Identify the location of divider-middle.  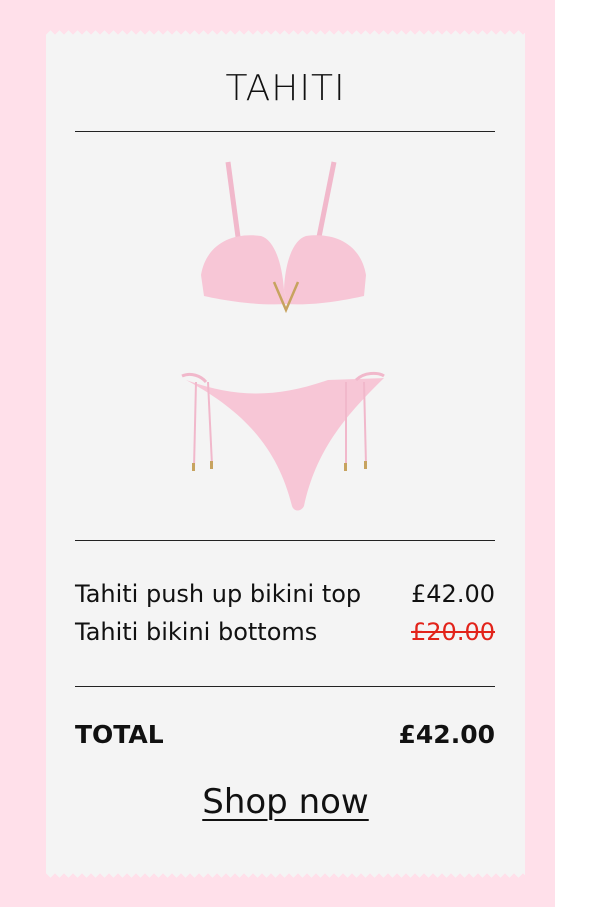
(285, 540).